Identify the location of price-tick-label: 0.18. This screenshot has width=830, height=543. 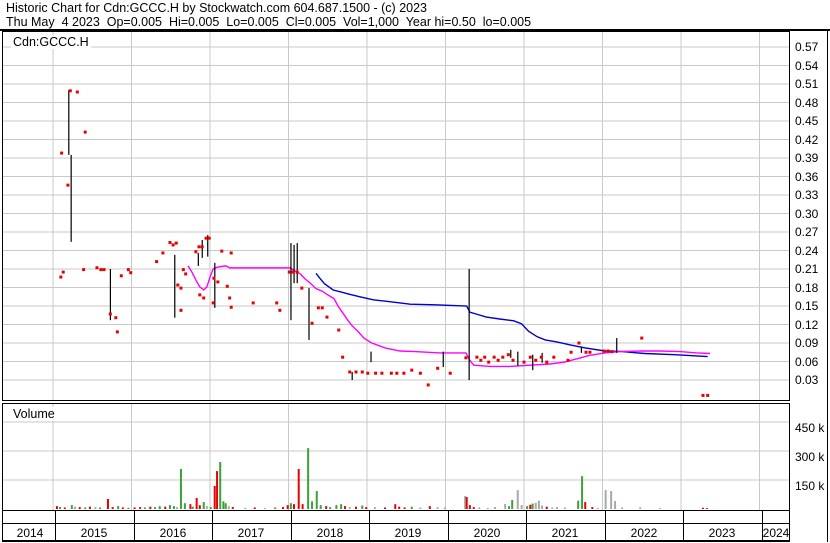
(807, 288).